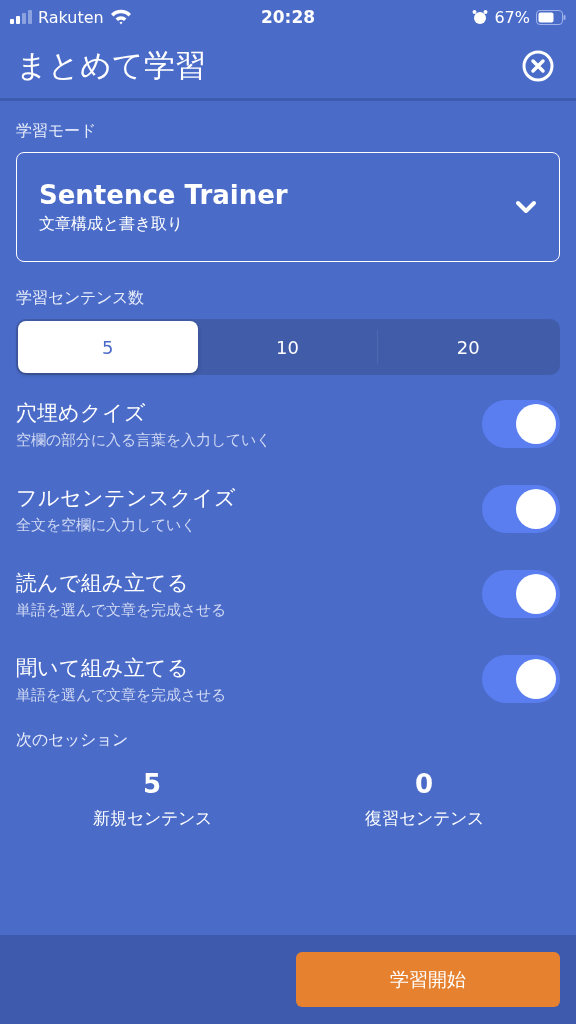 Image resolution: width=576 pixels, height=1024 pixels. I want to click on quiz-title: 読んで組み立てる, so click(103, 583).